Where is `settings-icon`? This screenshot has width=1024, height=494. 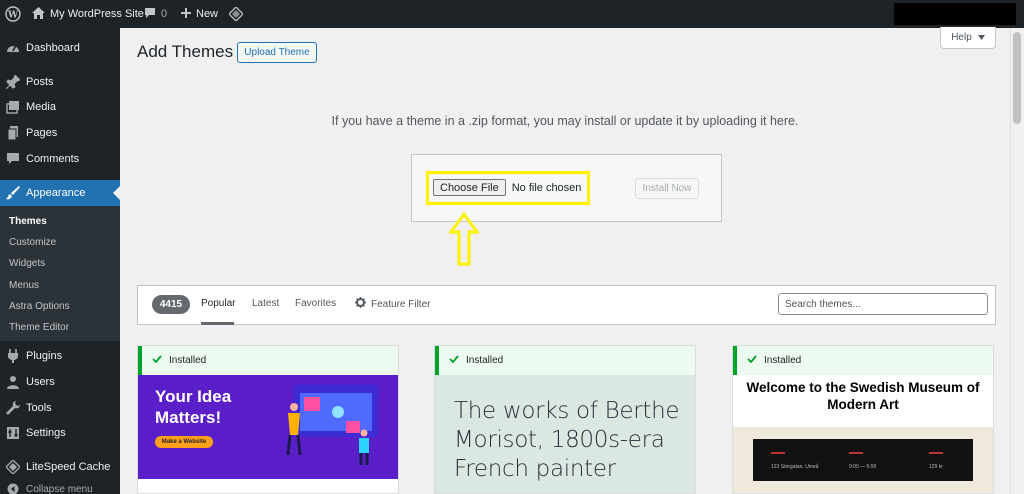
settings-icon is located at coordinates (13, 433).